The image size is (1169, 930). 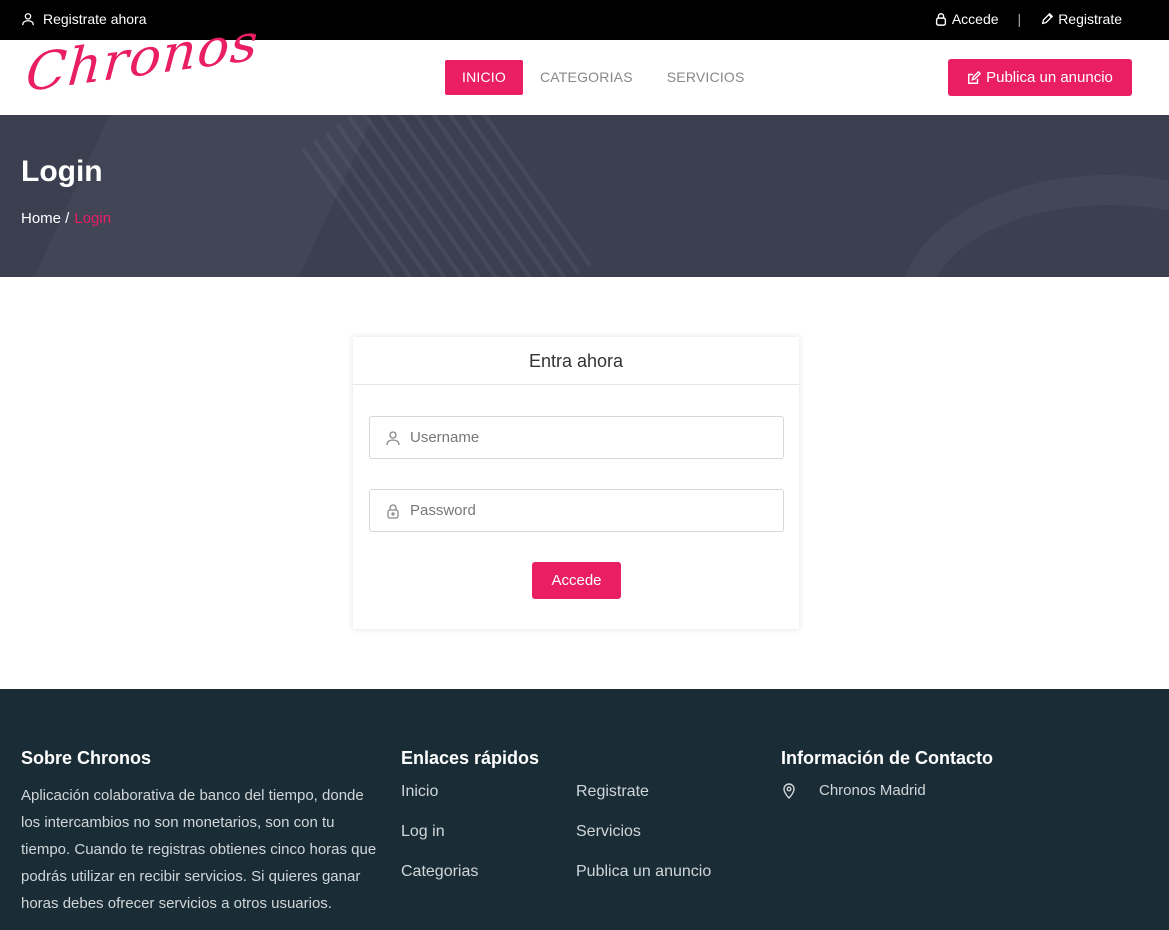 I want to click on footer-link-servicios: Servicios, so click(x=643, y=842).